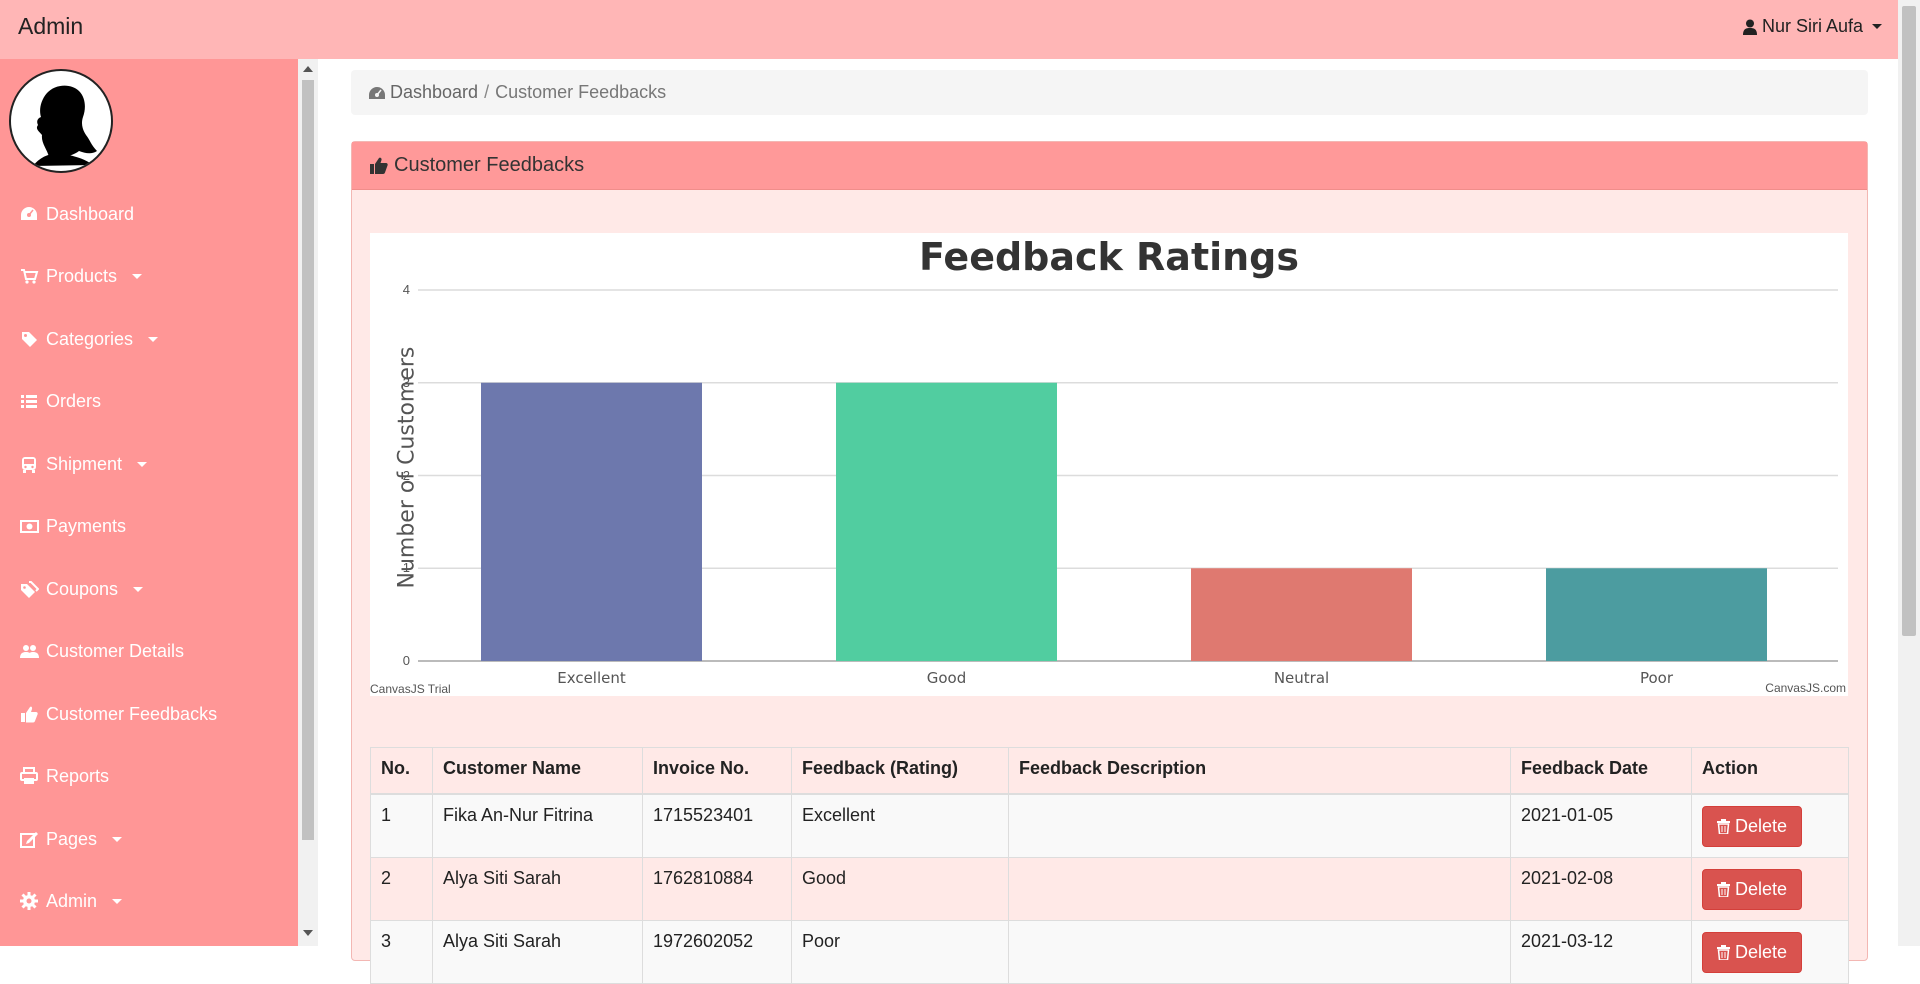  What do you see at coordinates (1109, 92) in the screenshot?
I see `breadcrumb: Dashboard / Customer Feedbacks` at bounding box center [1109, 92].